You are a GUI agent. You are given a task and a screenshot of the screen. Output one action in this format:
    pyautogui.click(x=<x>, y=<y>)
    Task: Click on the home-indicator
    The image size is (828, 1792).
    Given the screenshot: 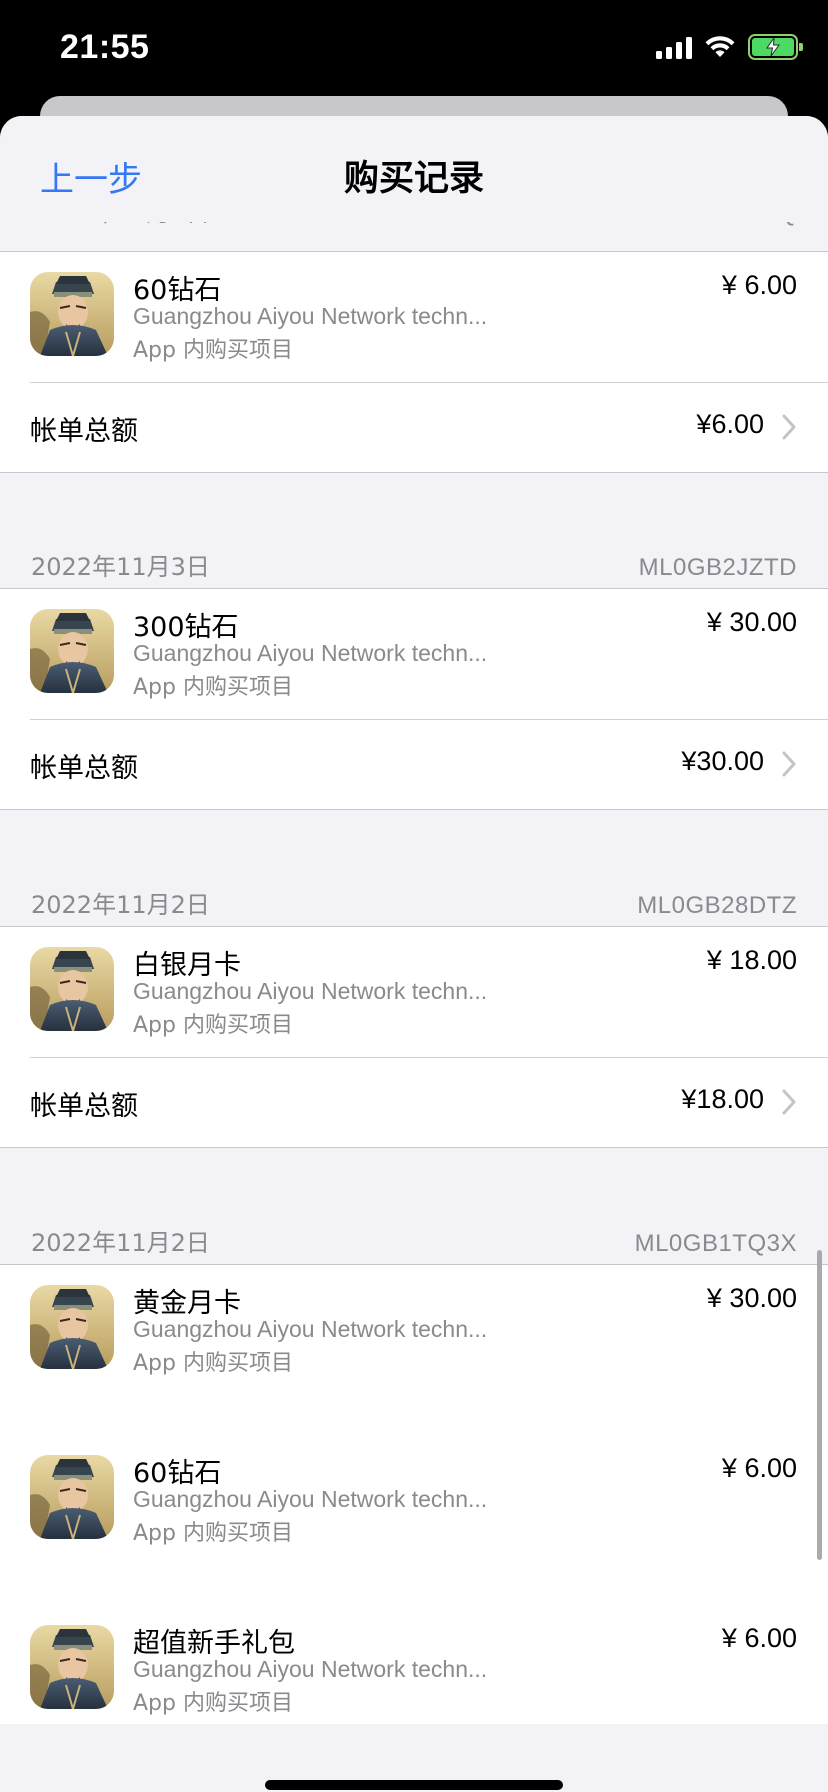 What is the action you would take?
    pyautogui.click(x=414, y=1785)
    